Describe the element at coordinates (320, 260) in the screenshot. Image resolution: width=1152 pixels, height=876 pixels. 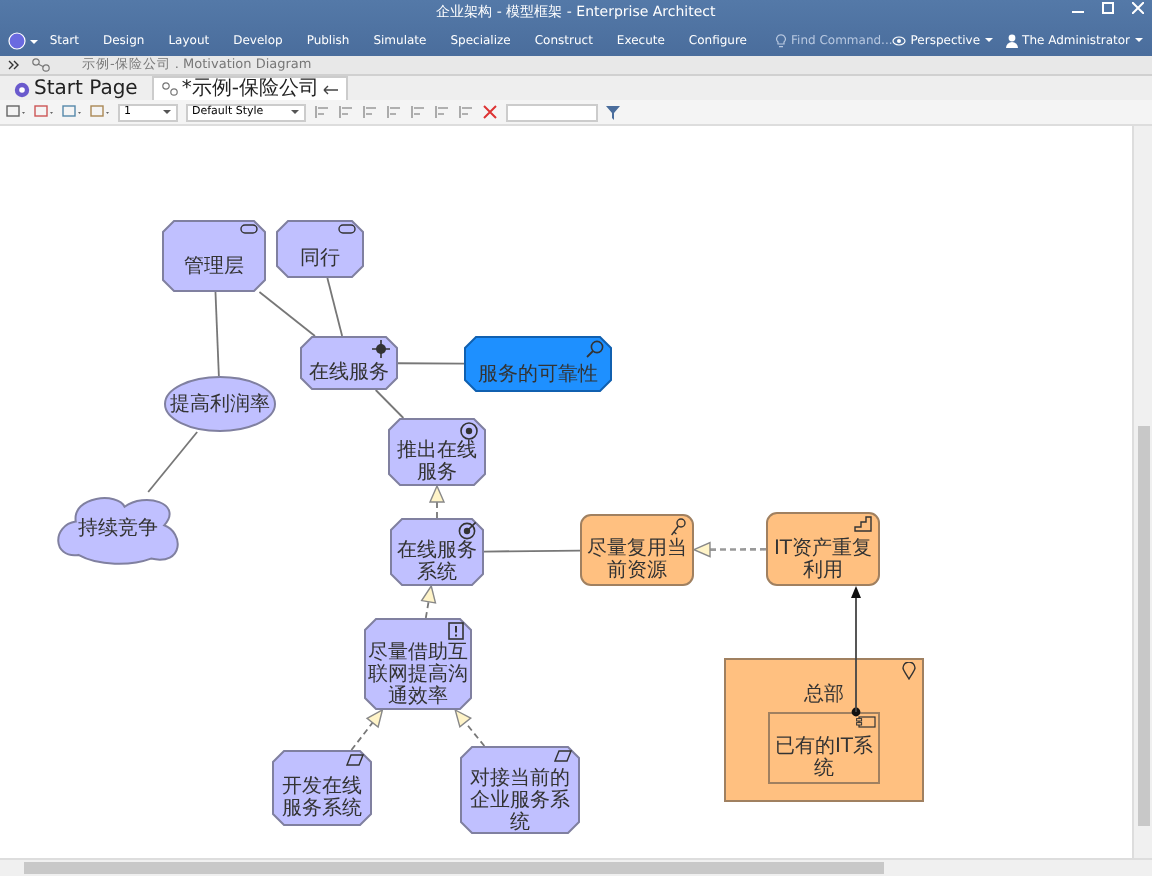
I see `node-label: 同行` at that location.